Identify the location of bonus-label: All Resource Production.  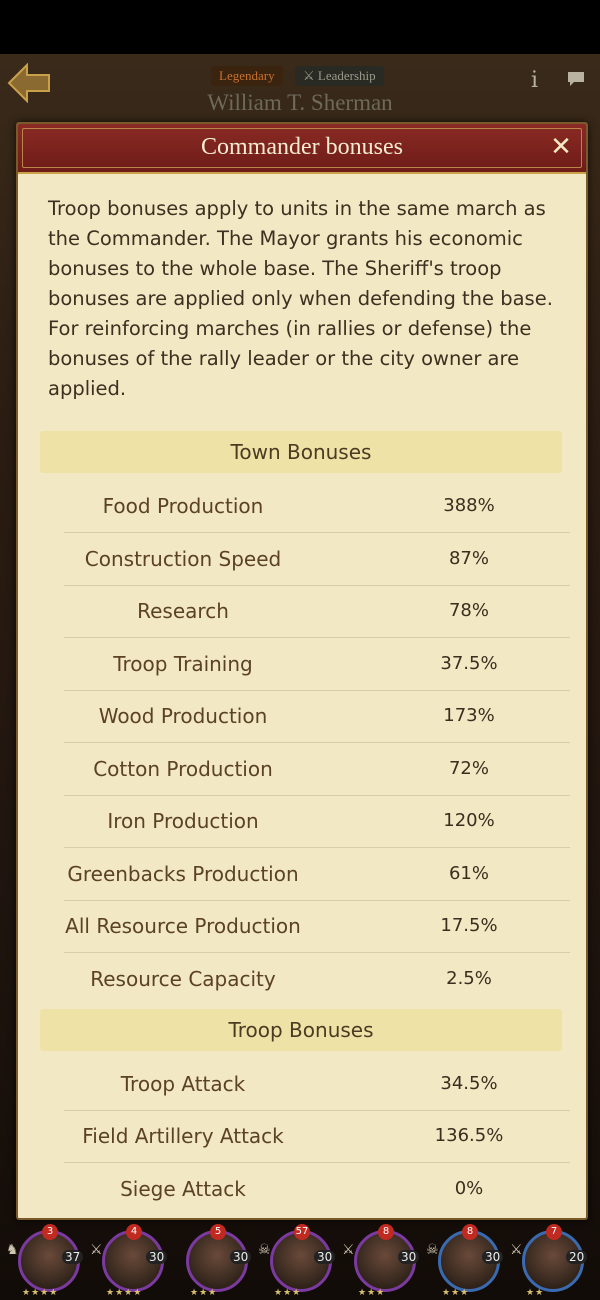
(183, 926).